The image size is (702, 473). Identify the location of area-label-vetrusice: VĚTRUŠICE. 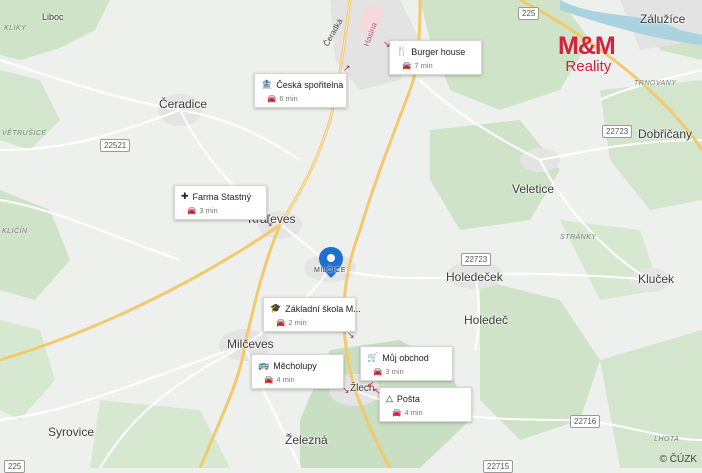
(24, 133).